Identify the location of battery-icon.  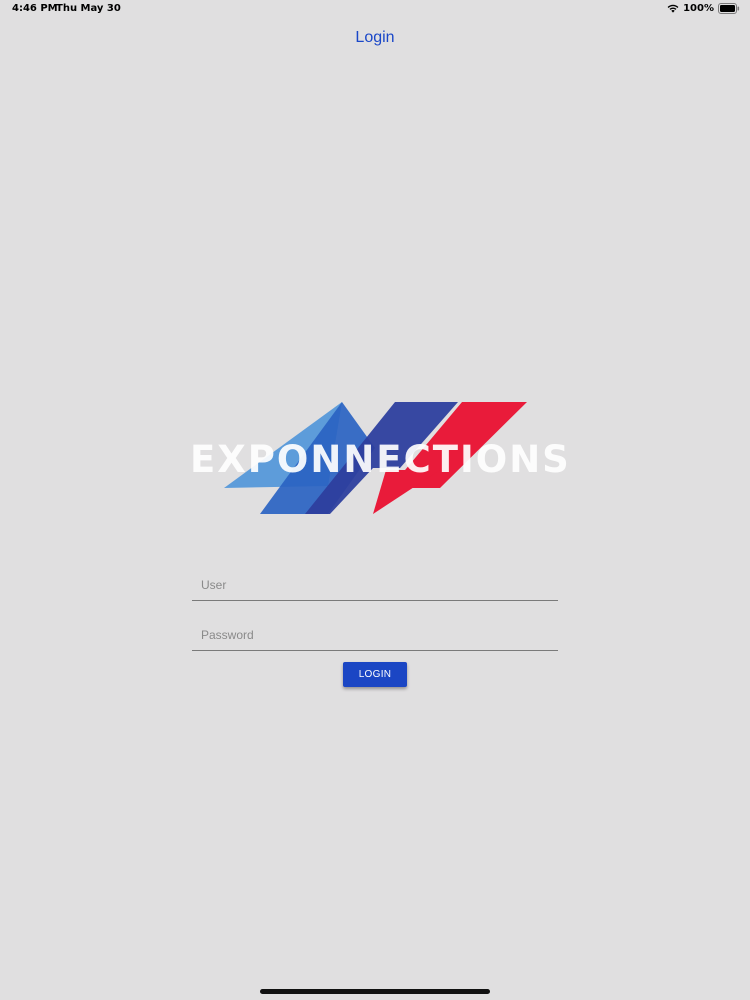
(729, 8).